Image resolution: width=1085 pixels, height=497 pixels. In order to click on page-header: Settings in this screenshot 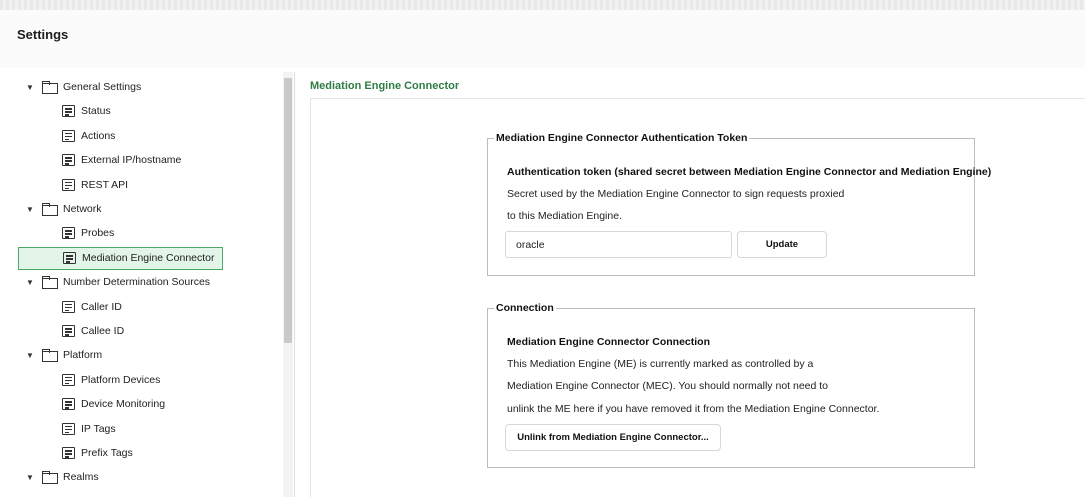, I will do `click(542, 39)`.